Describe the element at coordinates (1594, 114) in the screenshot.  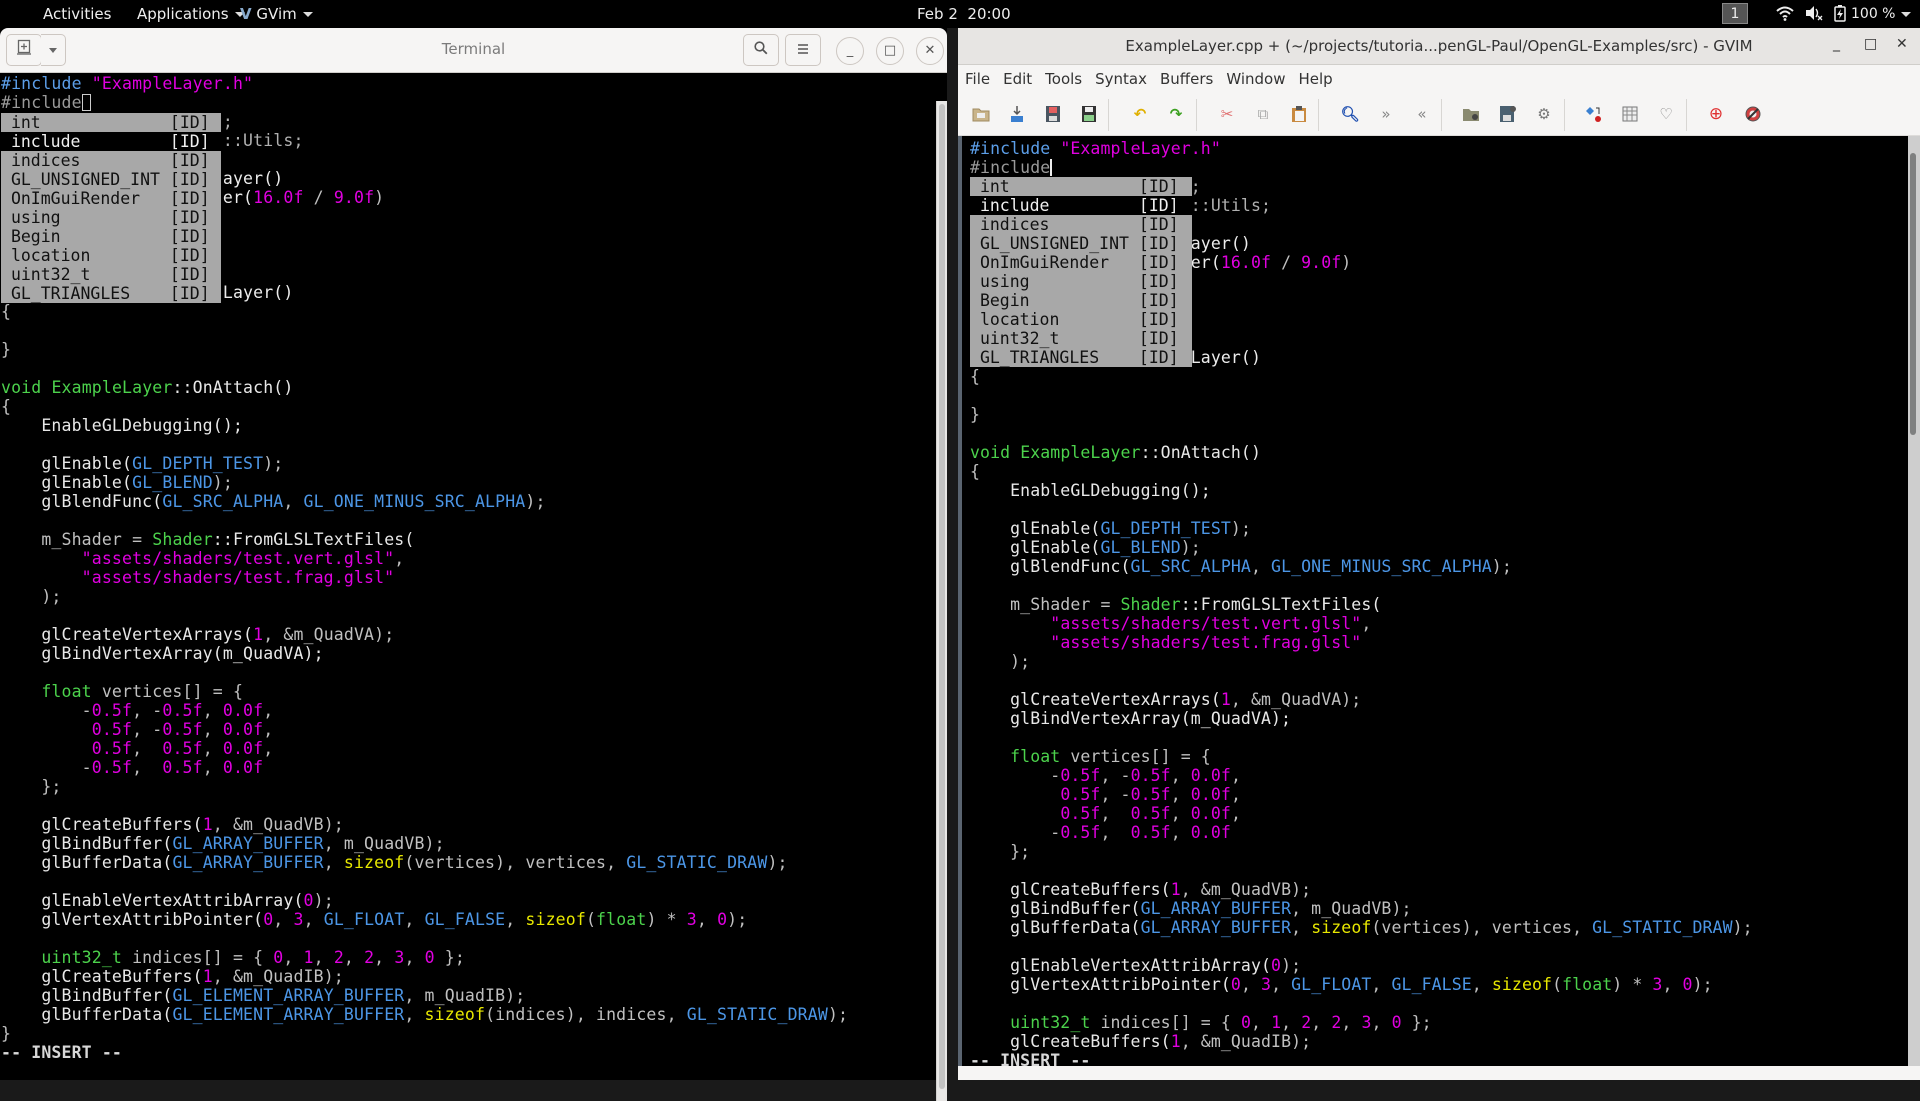
I see `make-icon` at that location.